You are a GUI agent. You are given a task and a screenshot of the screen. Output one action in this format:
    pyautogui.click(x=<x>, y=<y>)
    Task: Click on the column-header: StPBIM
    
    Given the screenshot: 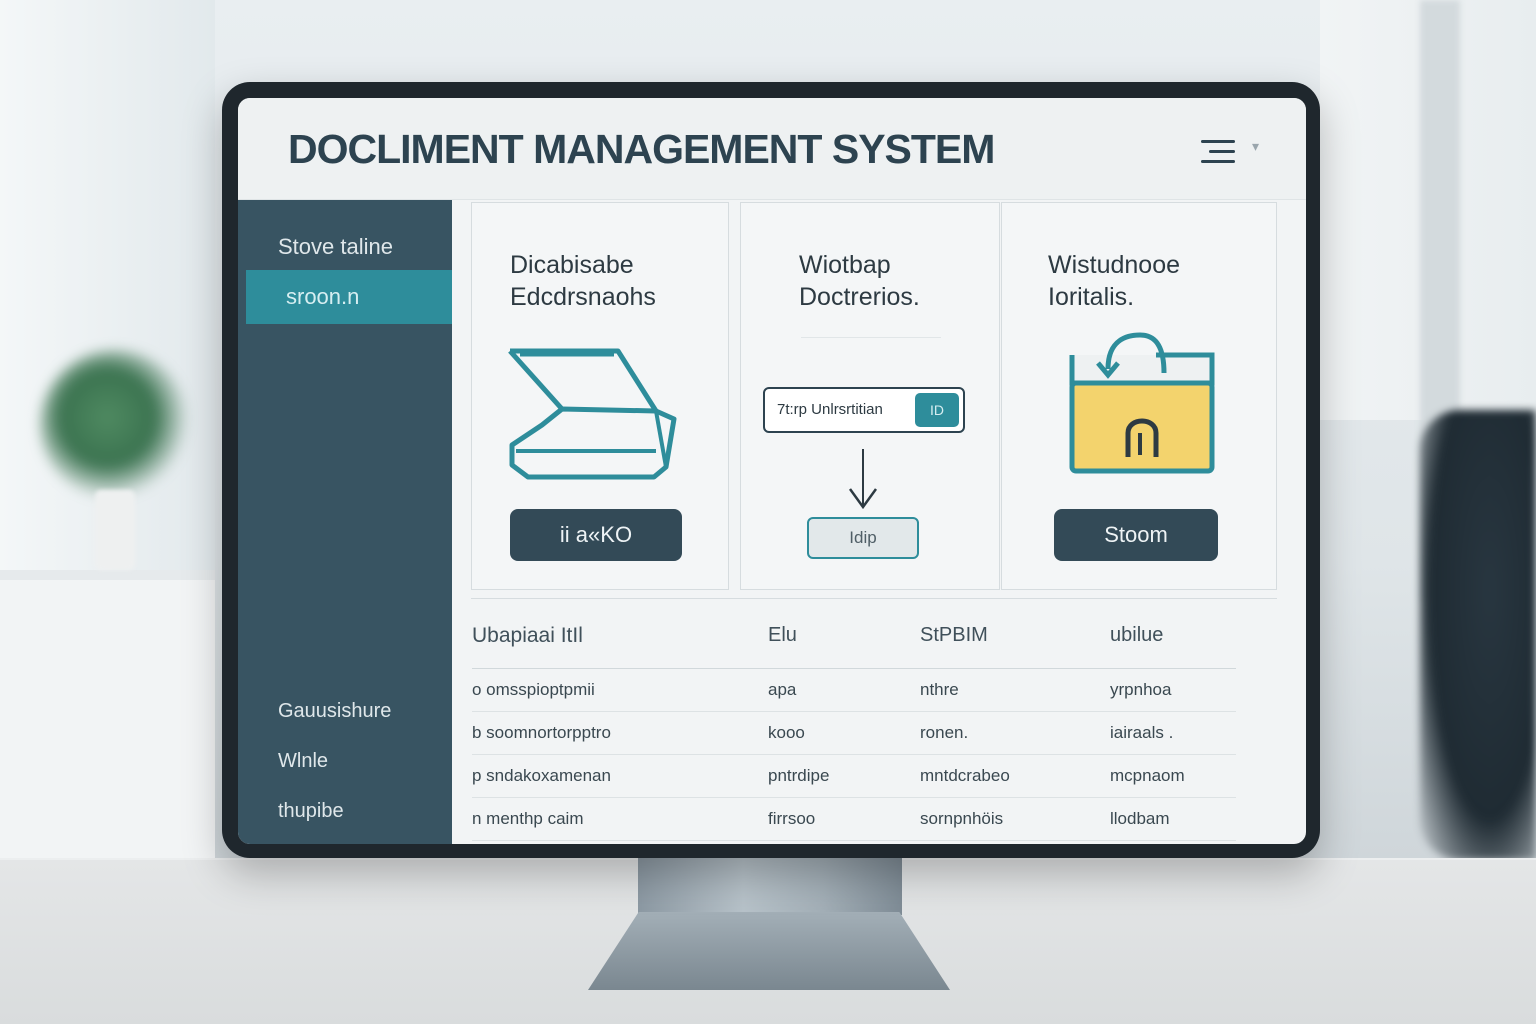 What is the action you would take?
    pyautogui.click(x=1015, y=643)
    